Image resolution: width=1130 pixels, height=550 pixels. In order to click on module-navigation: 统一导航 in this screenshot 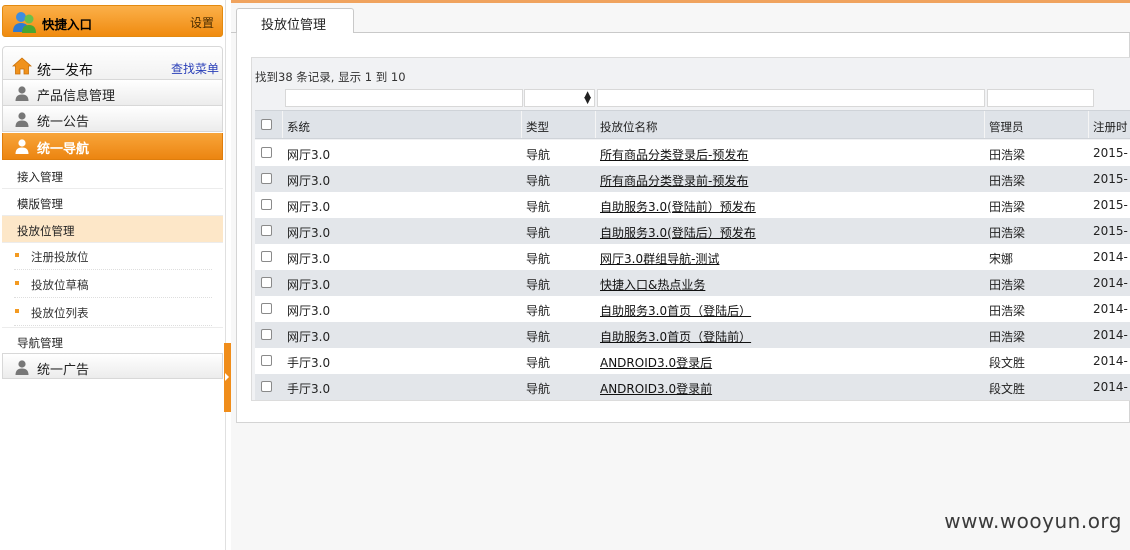, I will do `click(112, 146)`.